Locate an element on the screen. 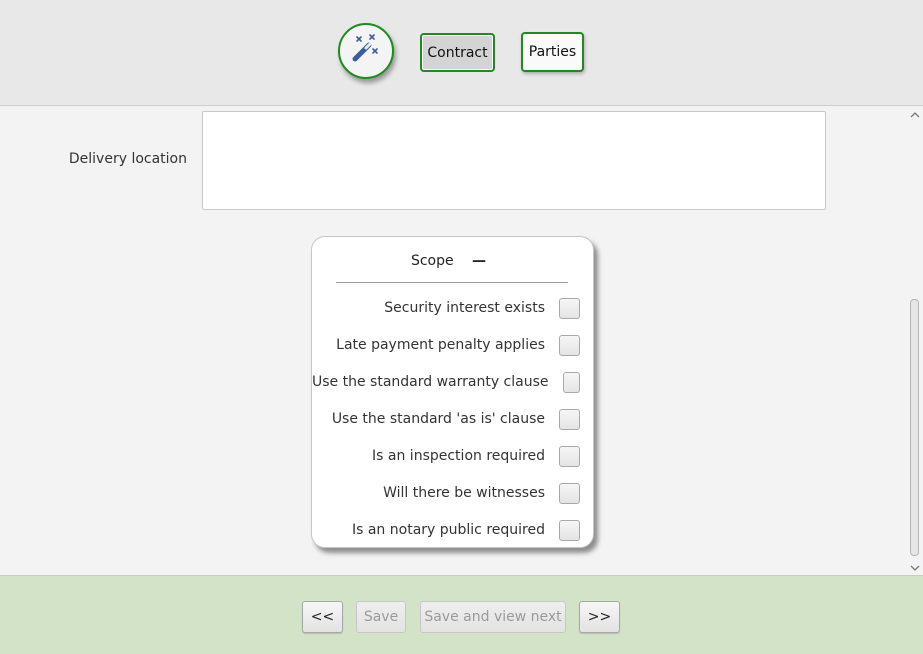  collapse-icon: — is located at coordinates (479, 261).